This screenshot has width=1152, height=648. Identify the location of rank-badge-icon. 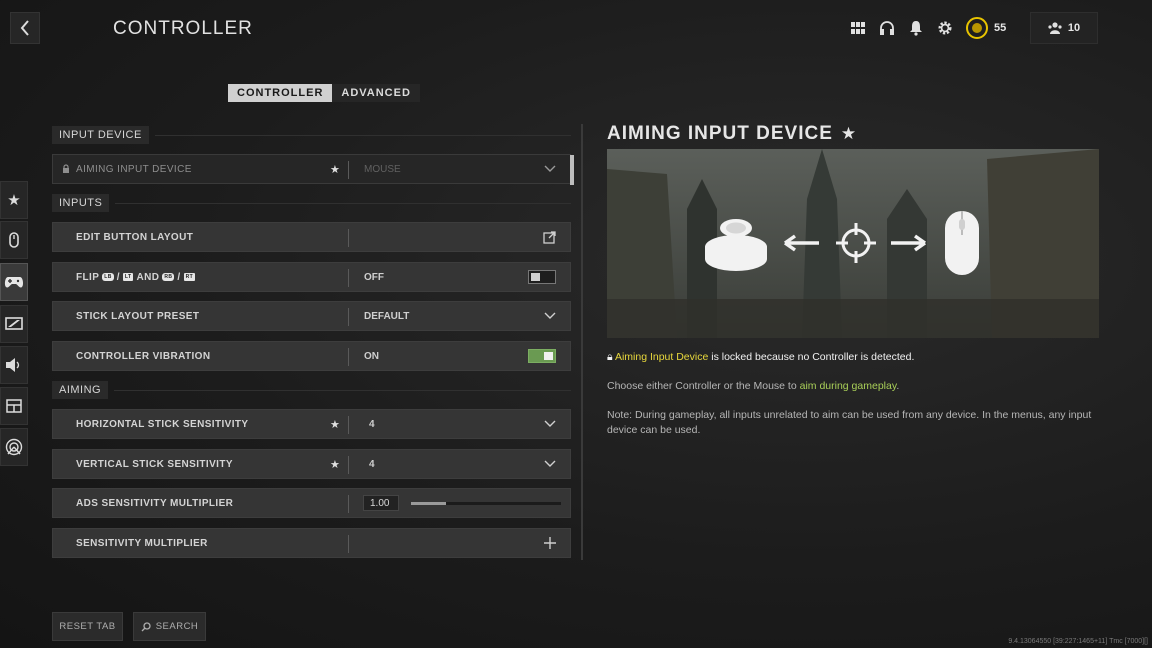
(977, 28).